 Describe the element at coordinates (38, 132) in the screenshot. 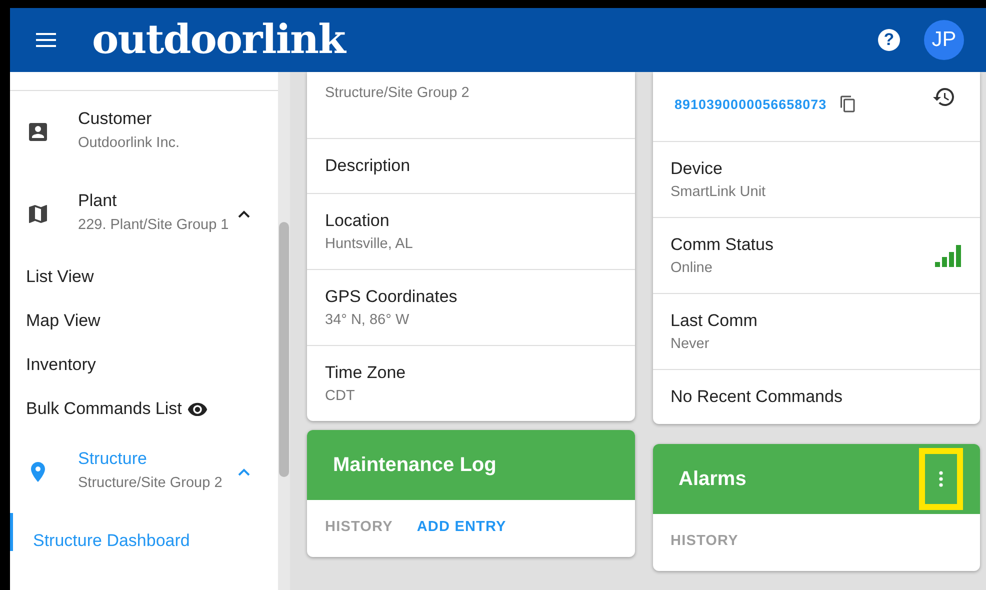

I see `person-icon` at that location.